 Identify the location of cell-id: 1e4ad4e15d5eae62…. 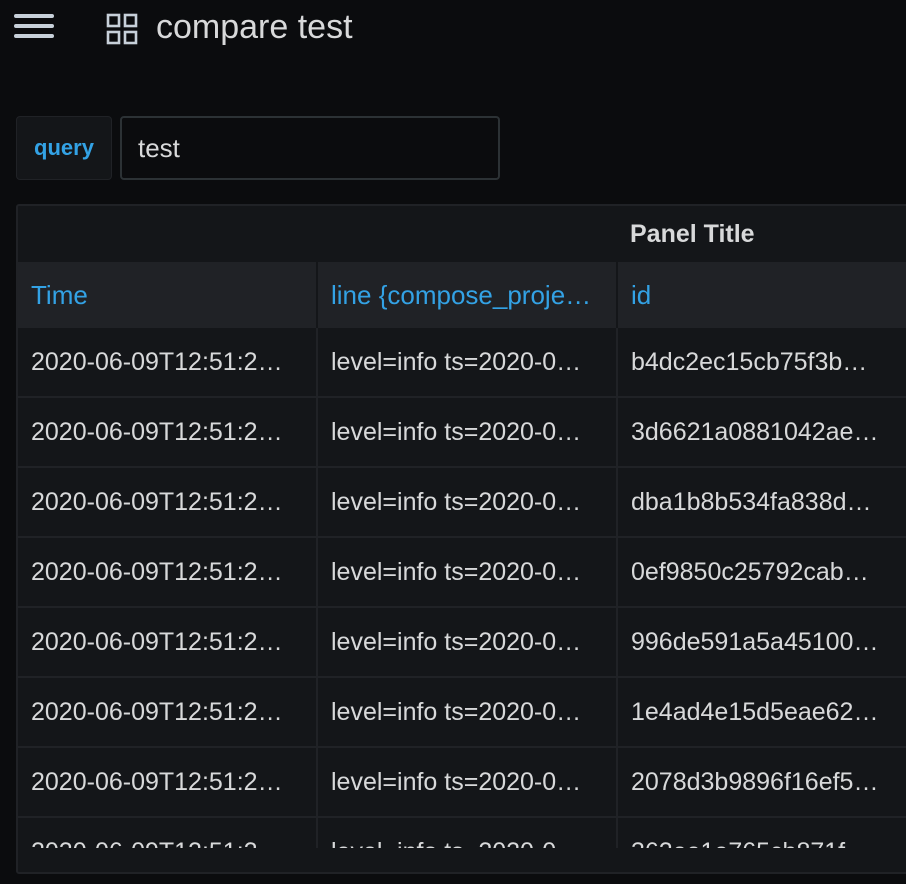
(755, 712).